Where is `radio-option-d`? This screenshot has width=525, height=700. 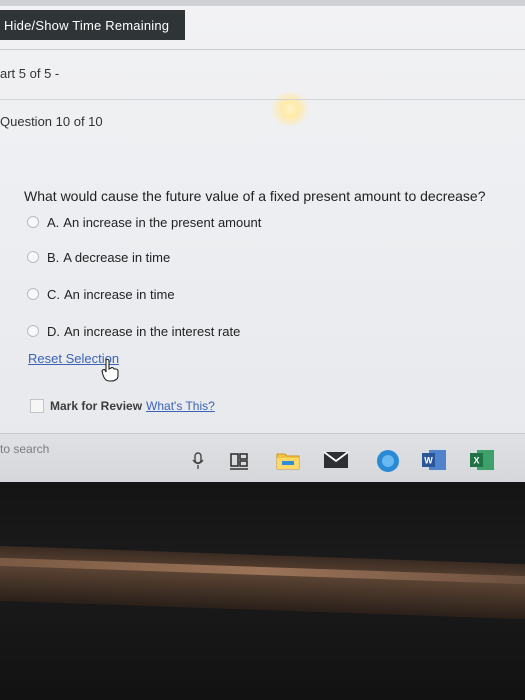
radio-option-d is located at coordinates (33, 331).